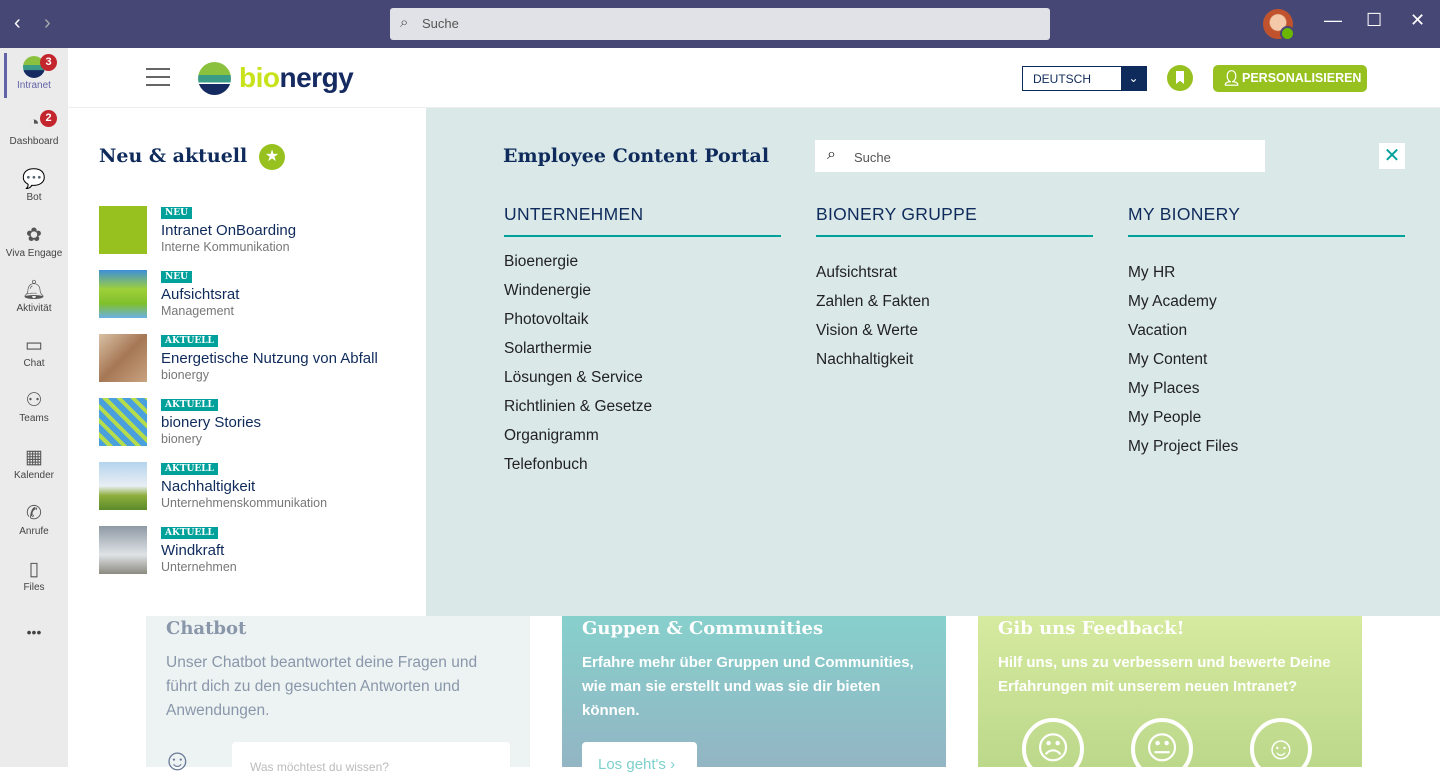 The width and height of the screenshot is (1440, 782). Describe the element at coordinates (831, 154) in the screenshot. I see `search-icon: ⌕` at that location.